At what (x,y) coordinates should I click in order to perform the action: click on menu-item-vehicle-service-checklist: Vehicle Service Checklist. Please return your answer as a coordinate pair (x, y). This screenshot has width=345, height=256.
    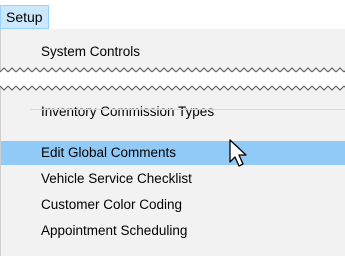
    Looking at the image, I should click on (173, 179).